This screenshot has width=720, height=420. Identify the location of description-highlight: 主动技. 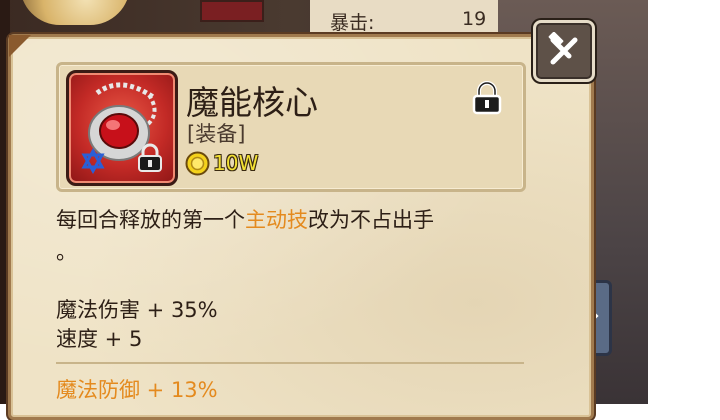
(276, 220).